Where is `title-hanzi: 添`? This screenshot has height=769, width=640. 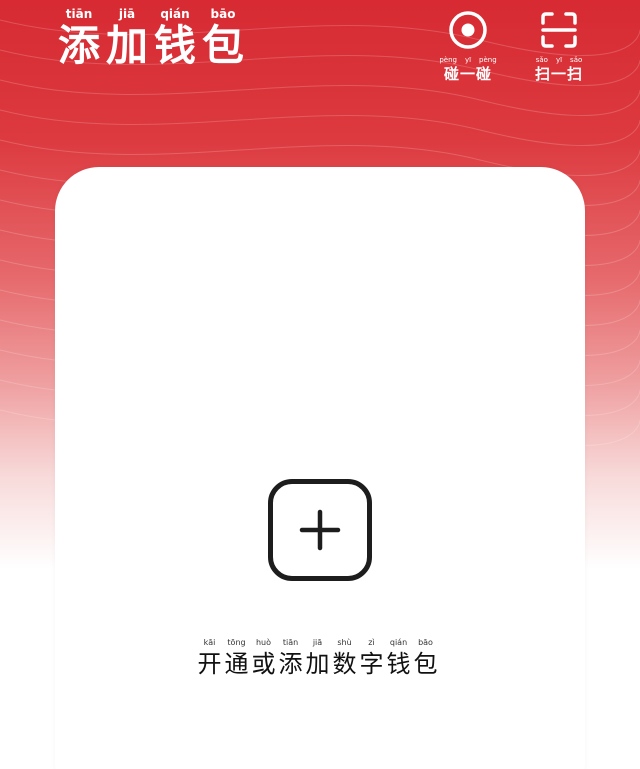
title-hanzi: 添 is located at coordinates (78, 45).